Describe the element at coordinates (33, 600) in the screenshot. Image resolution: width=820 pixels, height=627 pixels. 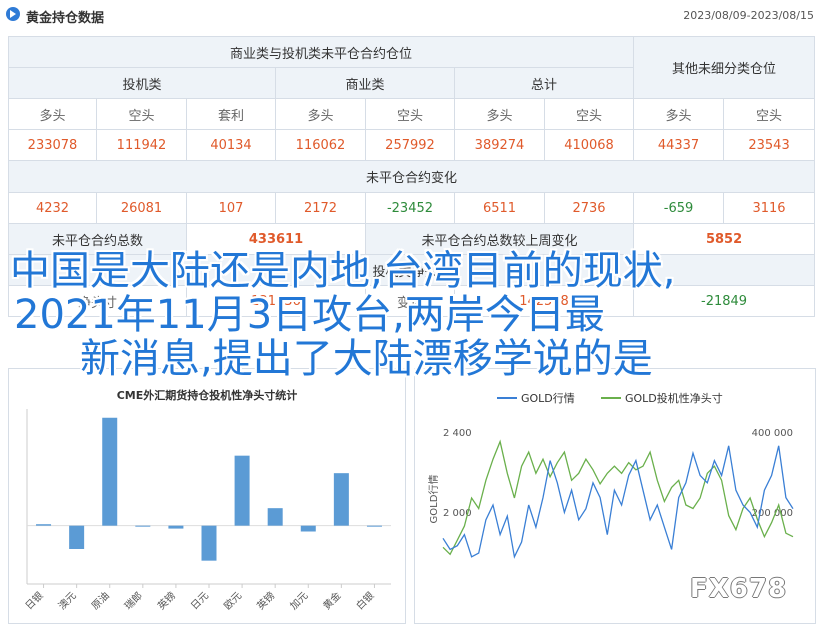
I see `x-tick-label: 日银` at that location.